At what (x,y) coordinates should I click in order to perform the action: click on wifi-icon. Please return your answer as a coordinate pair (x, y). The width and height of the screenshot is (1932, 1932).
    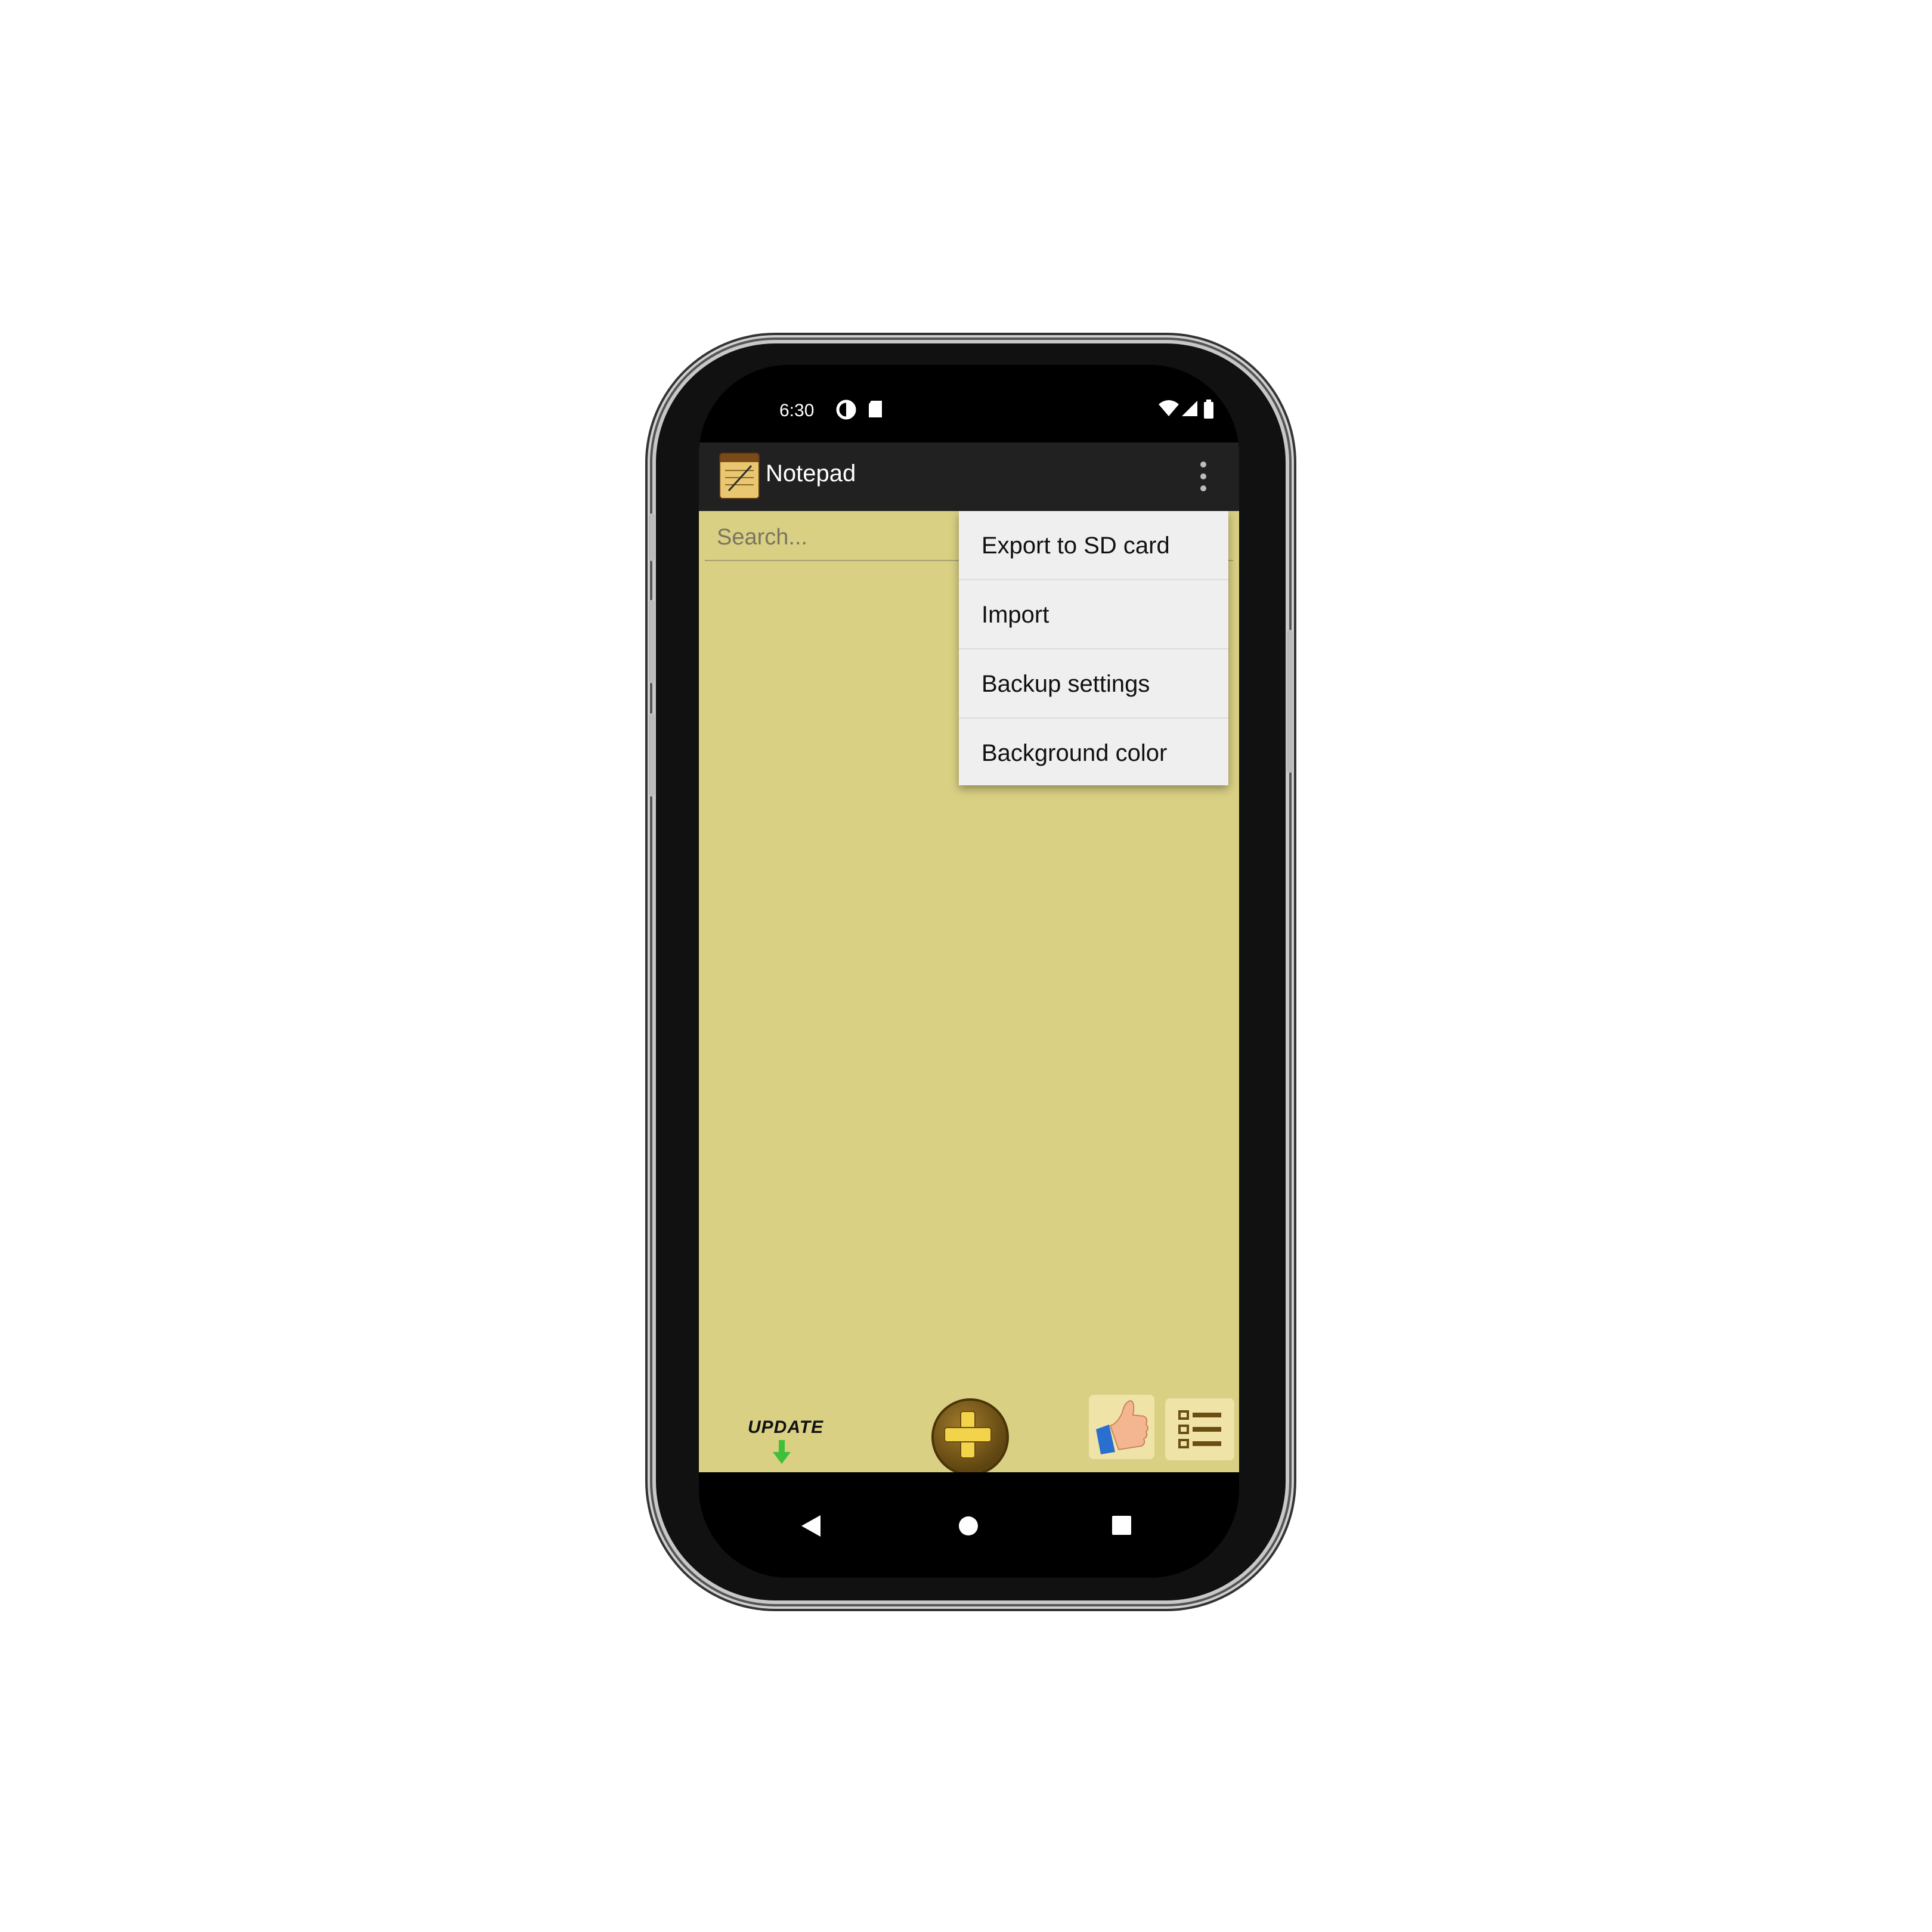
    Looking at the image, I should click on (1169, 408).